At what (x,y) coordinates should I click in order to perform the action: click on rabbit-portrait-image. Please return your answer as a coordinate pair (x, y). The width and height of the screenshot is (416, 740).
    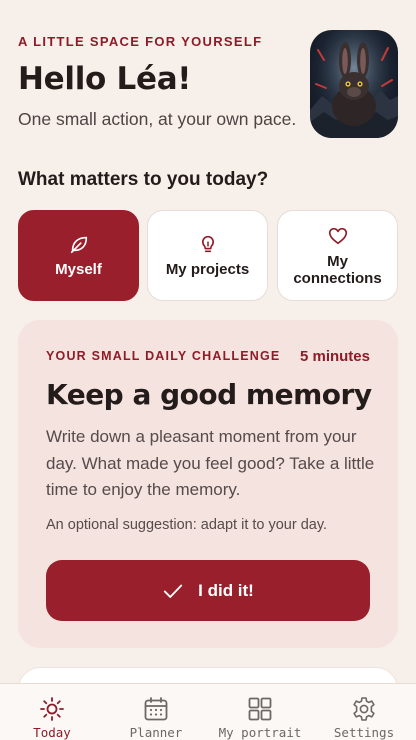
    Looking at the image, I should click on (354, 84).